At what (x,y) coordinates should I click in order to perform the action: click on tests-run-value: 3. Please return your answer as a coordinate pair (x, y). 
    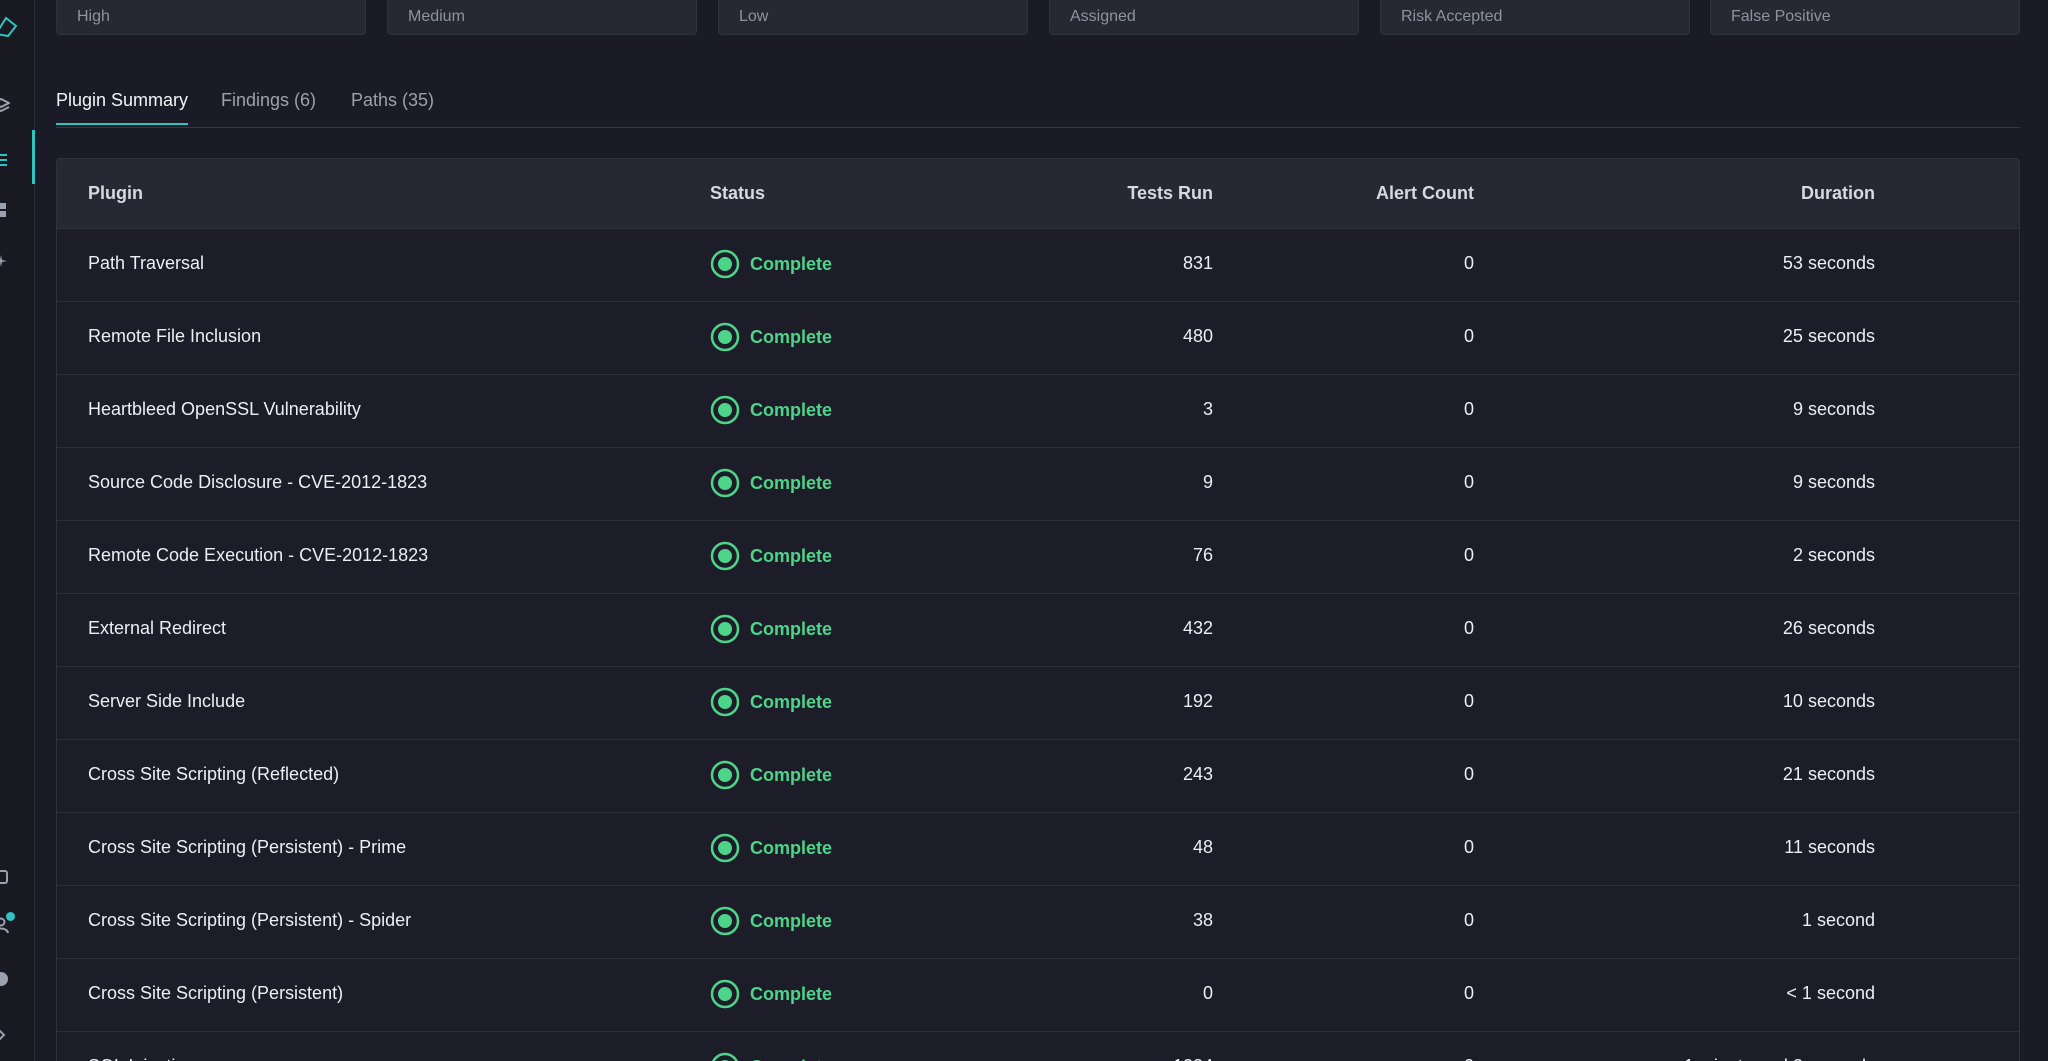
    Looking at the image, I should click on (1207, 409).